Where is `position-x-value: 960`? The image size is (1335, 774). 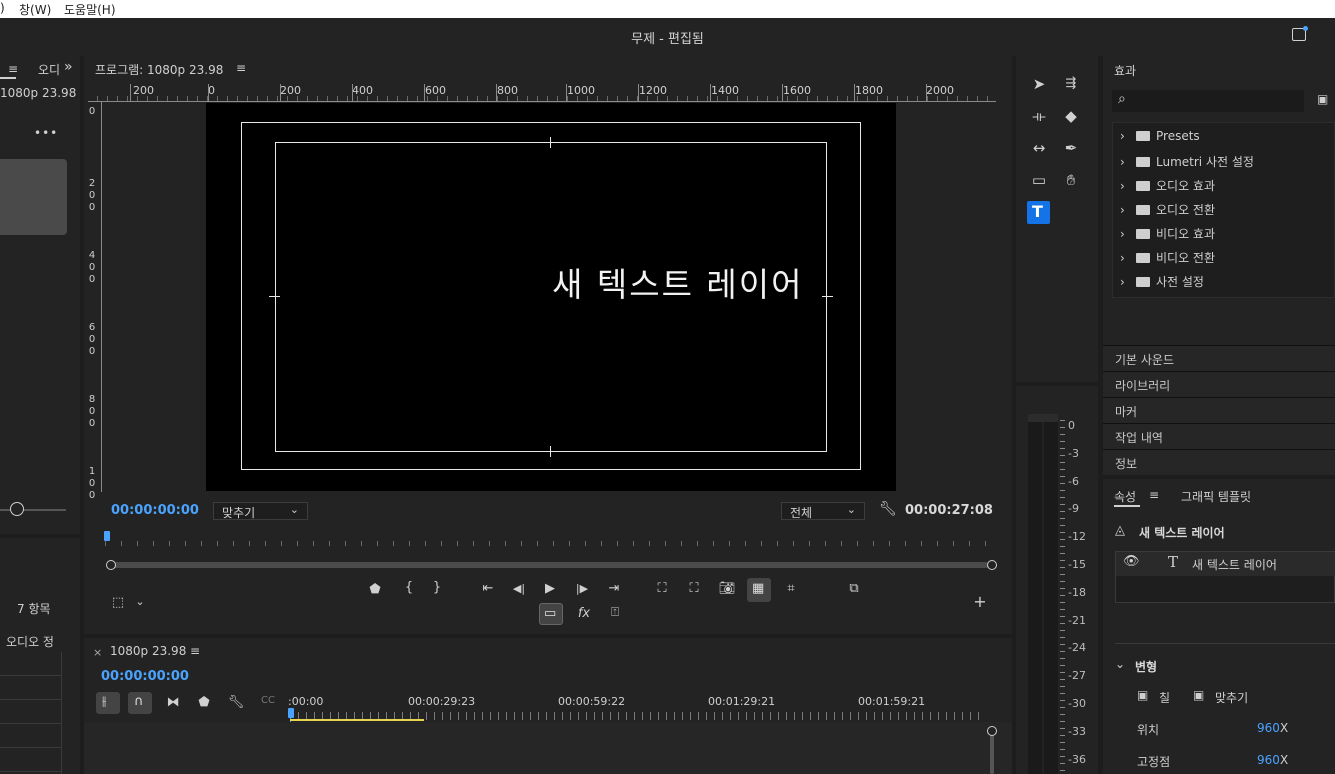
position-x-value: 960 is located at coordinates (1268, 728).